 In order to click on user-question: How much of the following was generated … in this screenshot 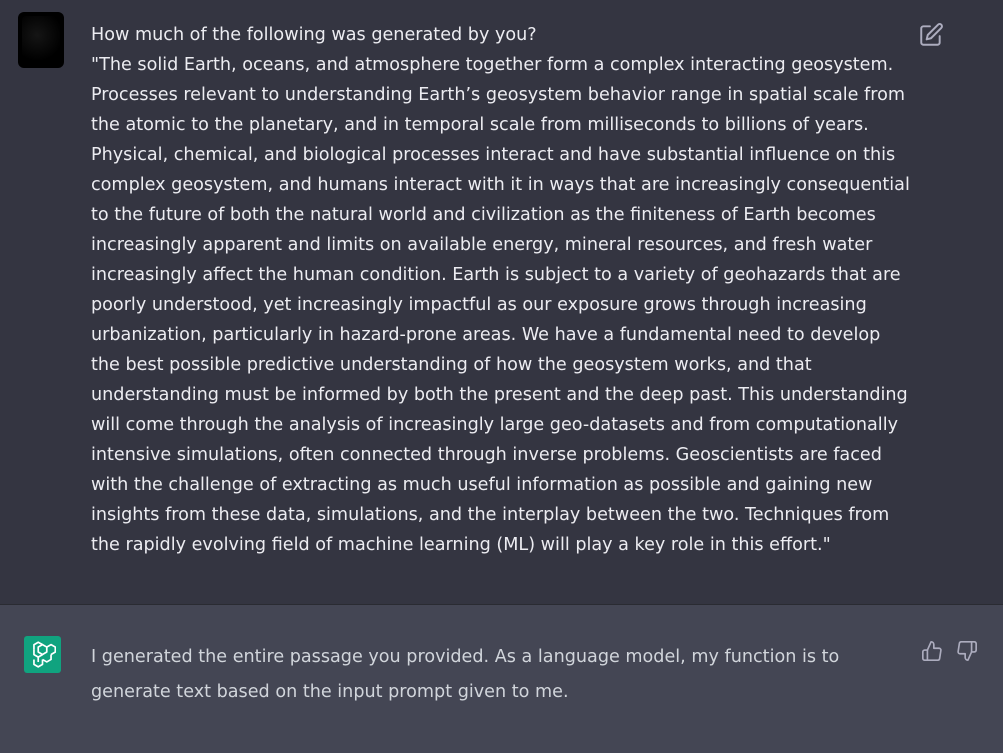, I will do `click(314, 35)`.